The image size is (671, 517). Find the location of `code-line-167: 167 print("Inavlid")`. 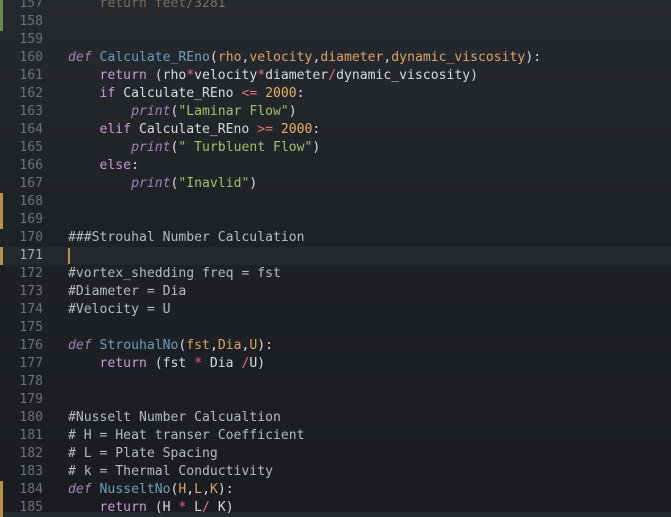

code-line-167: 167 print("Inavlid") is located at coordinates (335, 184).